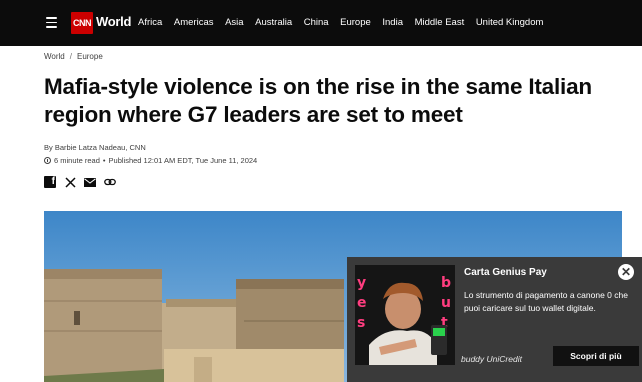  Describe the element at coordinates (596, 356) in the screenshot. I see `ad-cta-button: Scopri di più` at that location.